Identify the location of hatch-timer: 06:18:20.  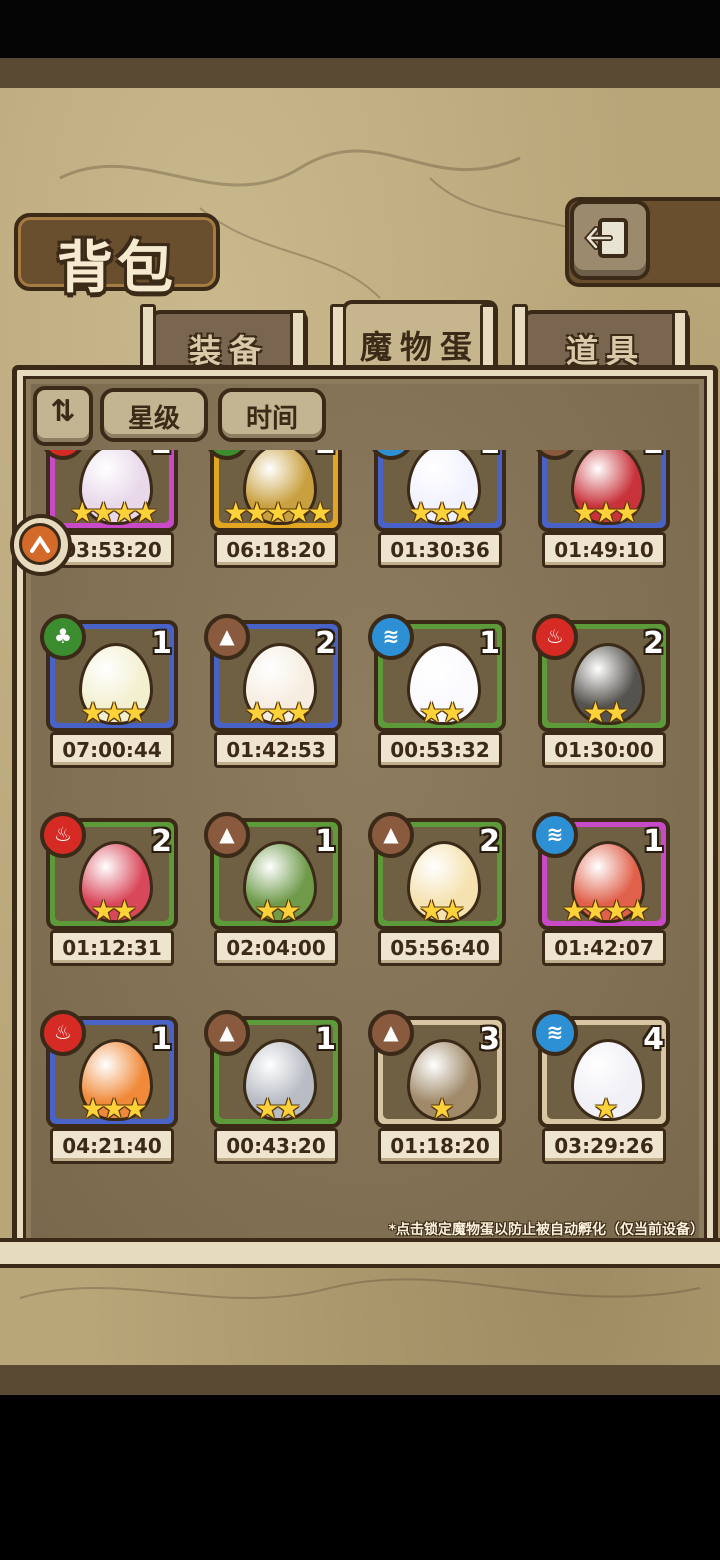
(276, 550).